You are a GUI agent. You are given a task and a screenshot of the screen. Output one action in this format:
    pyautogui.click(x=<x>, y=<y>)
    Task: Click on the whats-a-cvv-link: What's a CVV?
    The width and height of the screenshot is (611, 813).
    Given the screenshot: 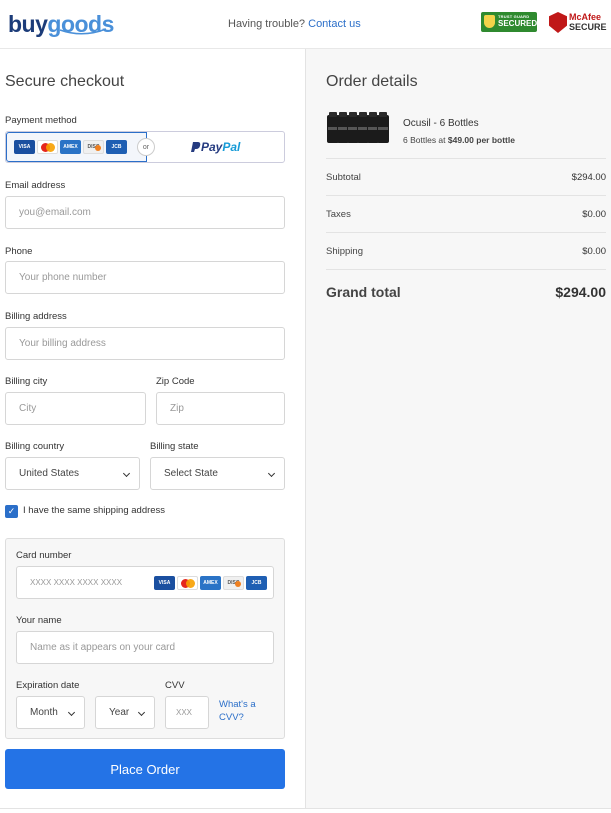 What is the action you would take?
    pyautogui.click(x=237, y=711)
    